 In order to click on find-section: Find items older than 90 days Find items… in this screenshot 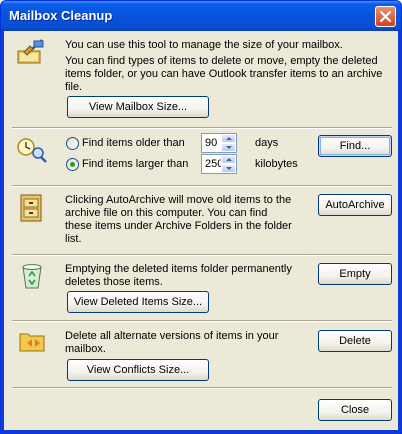, I will do `click(201, 154)`.